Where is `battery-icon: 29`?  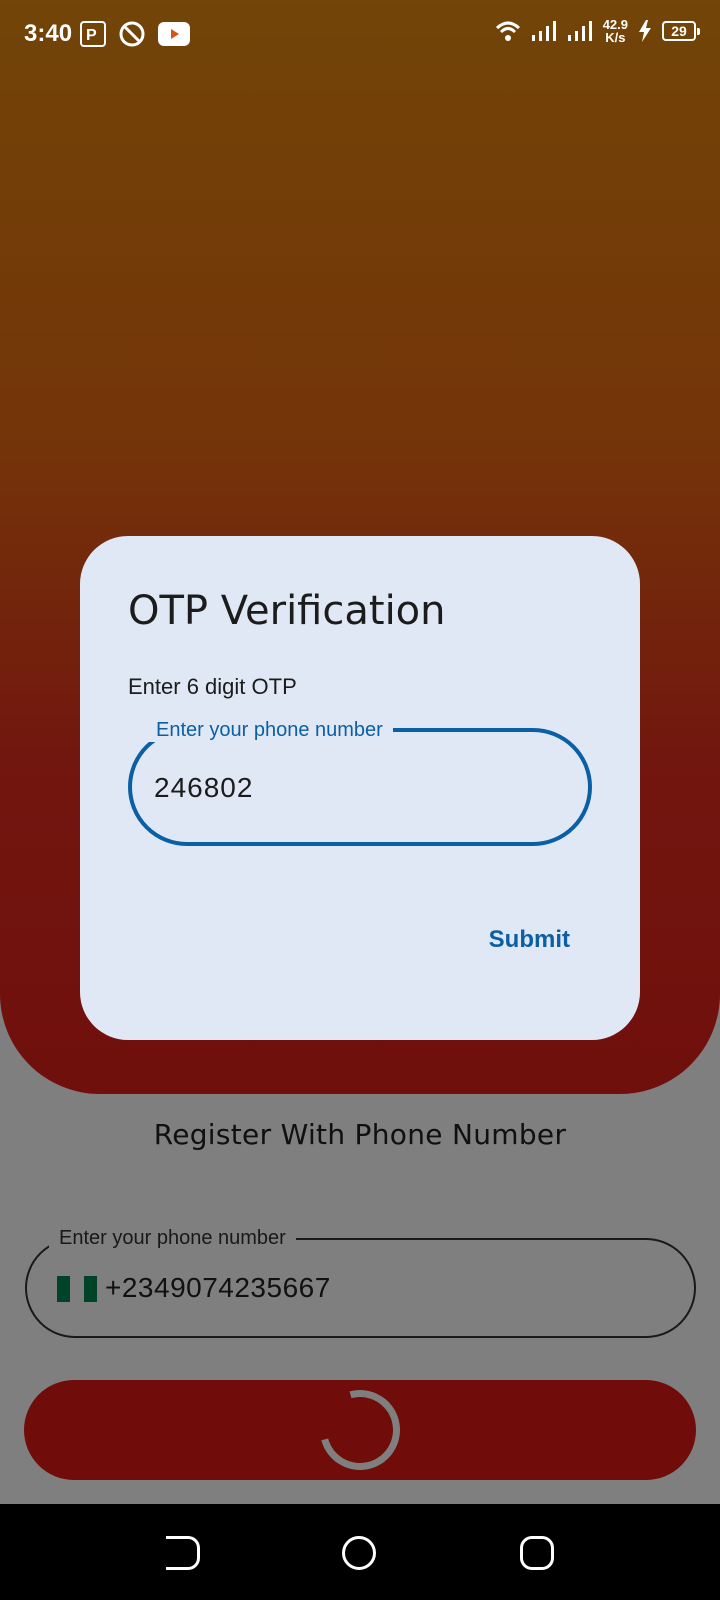
battery-icon: 29 is located at coordinates (681, 31).